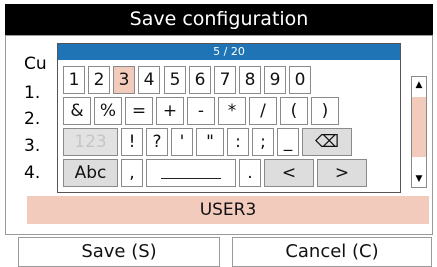 The width and height of the screenshot is (437, 267). Describe the element at coordinates (139, 111) in the screenshot. I see `key-equals: =` at that location.